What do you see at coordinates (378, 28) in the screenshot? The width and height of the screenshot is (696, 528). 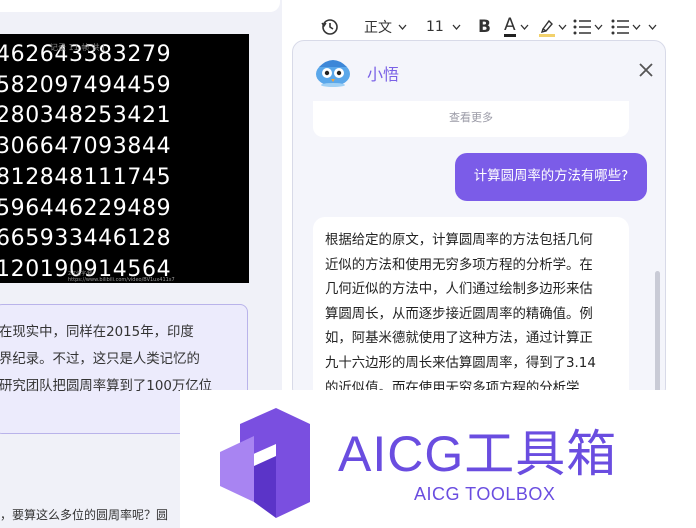 I see `font-style-value: 正文` at bounding box center [378, 28].